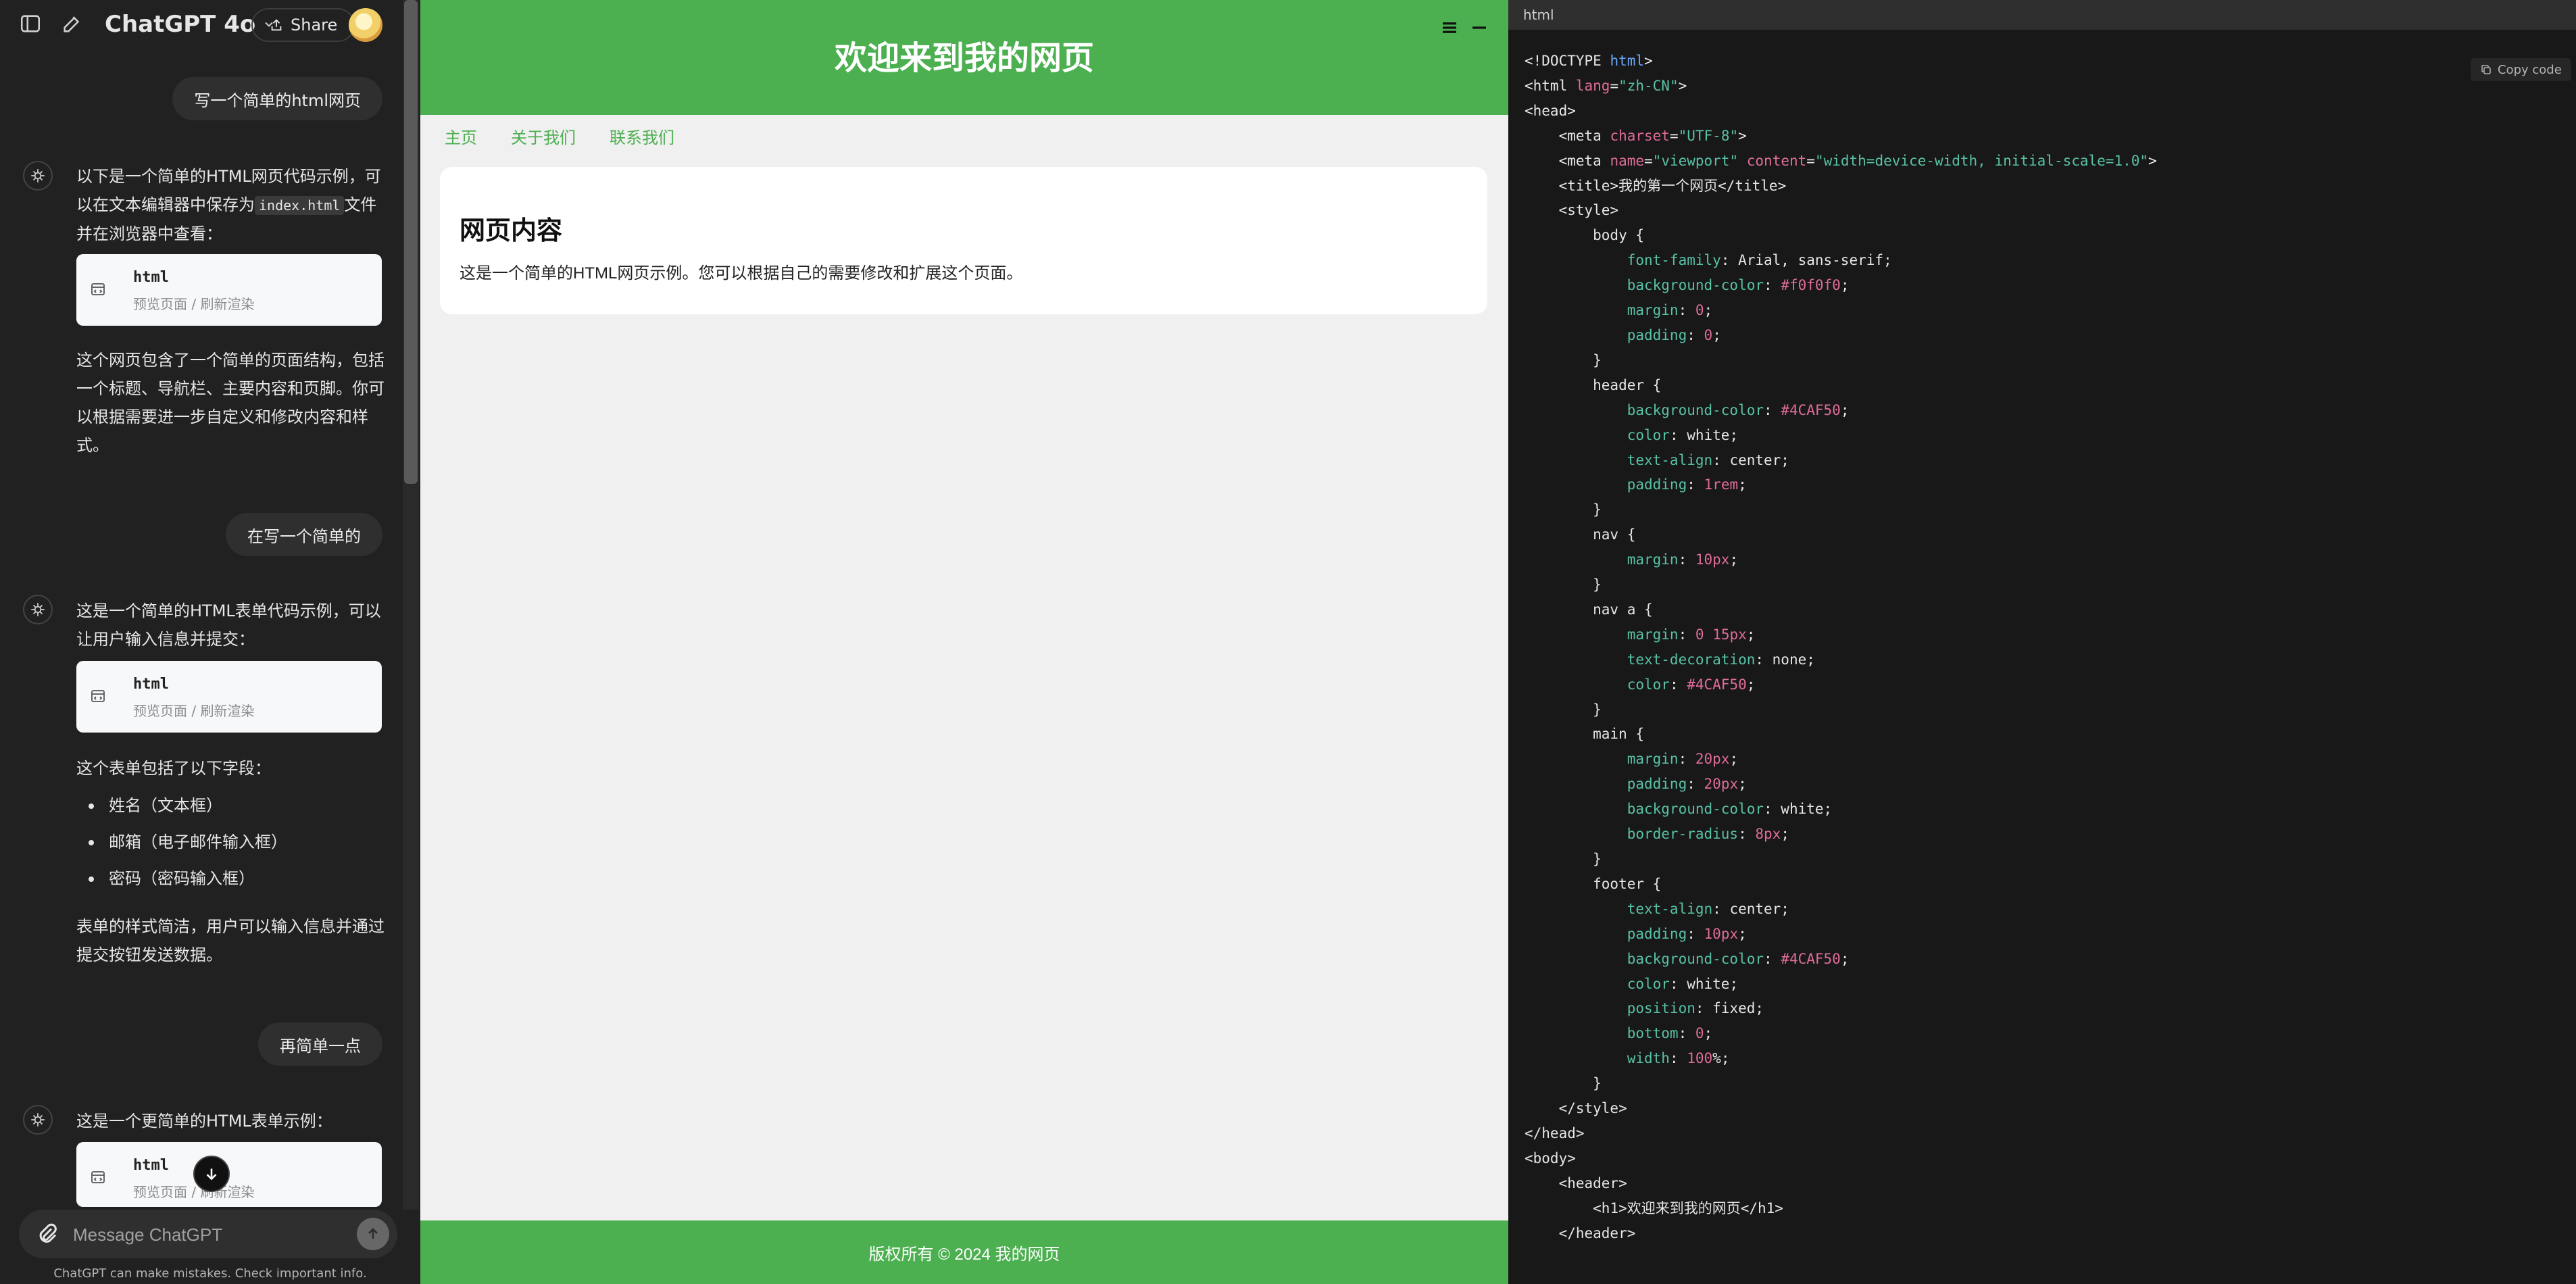  Describe the element at coordinates (1670, 310) in the screenshot. I see `code-line: margin: 0;` at that location.